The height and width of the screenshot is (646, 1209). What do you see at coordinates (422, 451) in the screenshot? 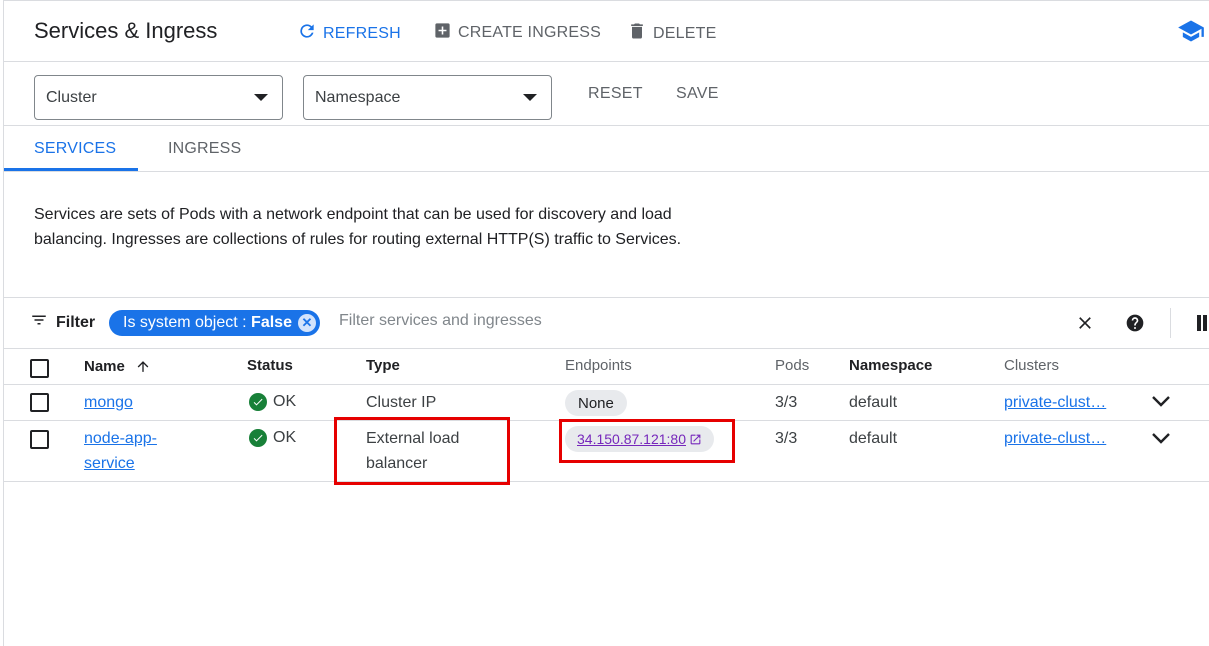
I see `highlight-box-type` at bounding box center [422, 451].